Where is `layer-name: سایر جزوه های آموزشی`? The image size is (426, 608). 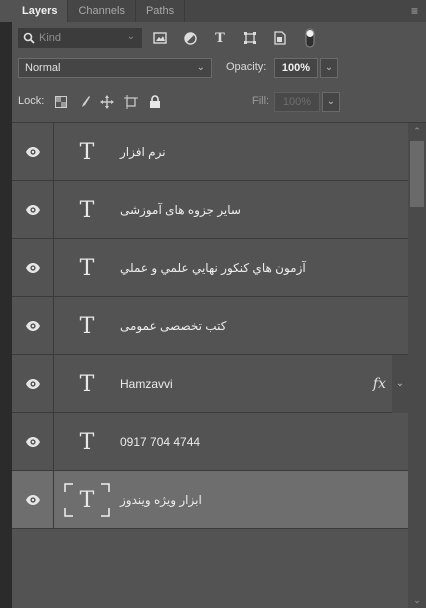 layer-name: سایر جزوه های آموزشی is located at coordinates (180, 210).